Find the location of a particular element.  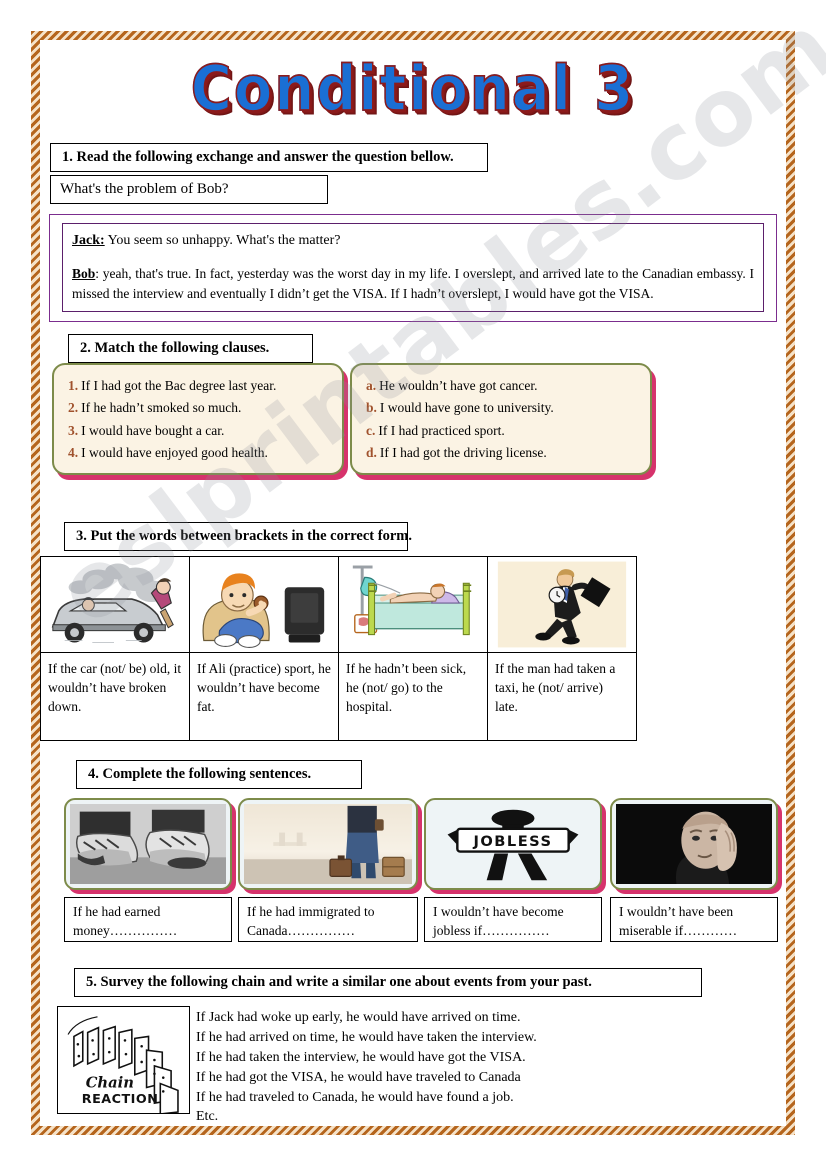

item-text: I would have bought a car. is located at coordinates (153, 430).